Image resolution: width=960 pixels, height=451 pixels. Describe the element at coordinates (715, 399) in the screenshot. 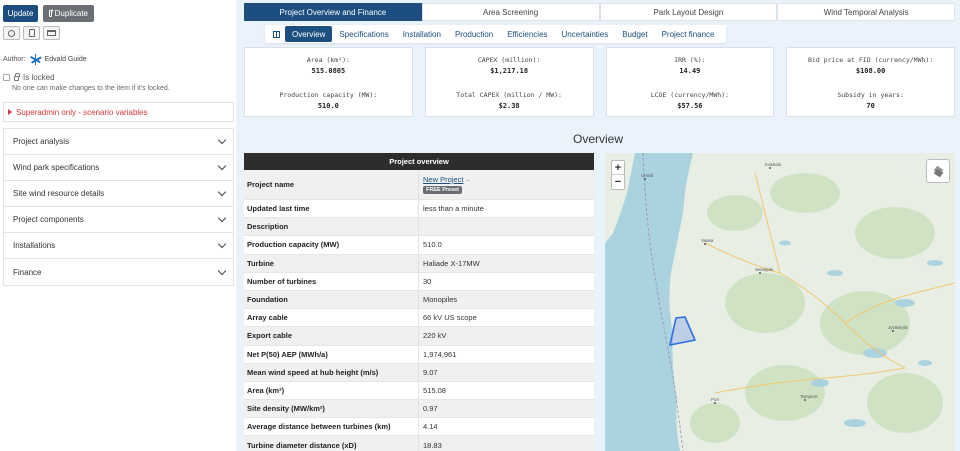

I see `town-label: Pori` at that location.